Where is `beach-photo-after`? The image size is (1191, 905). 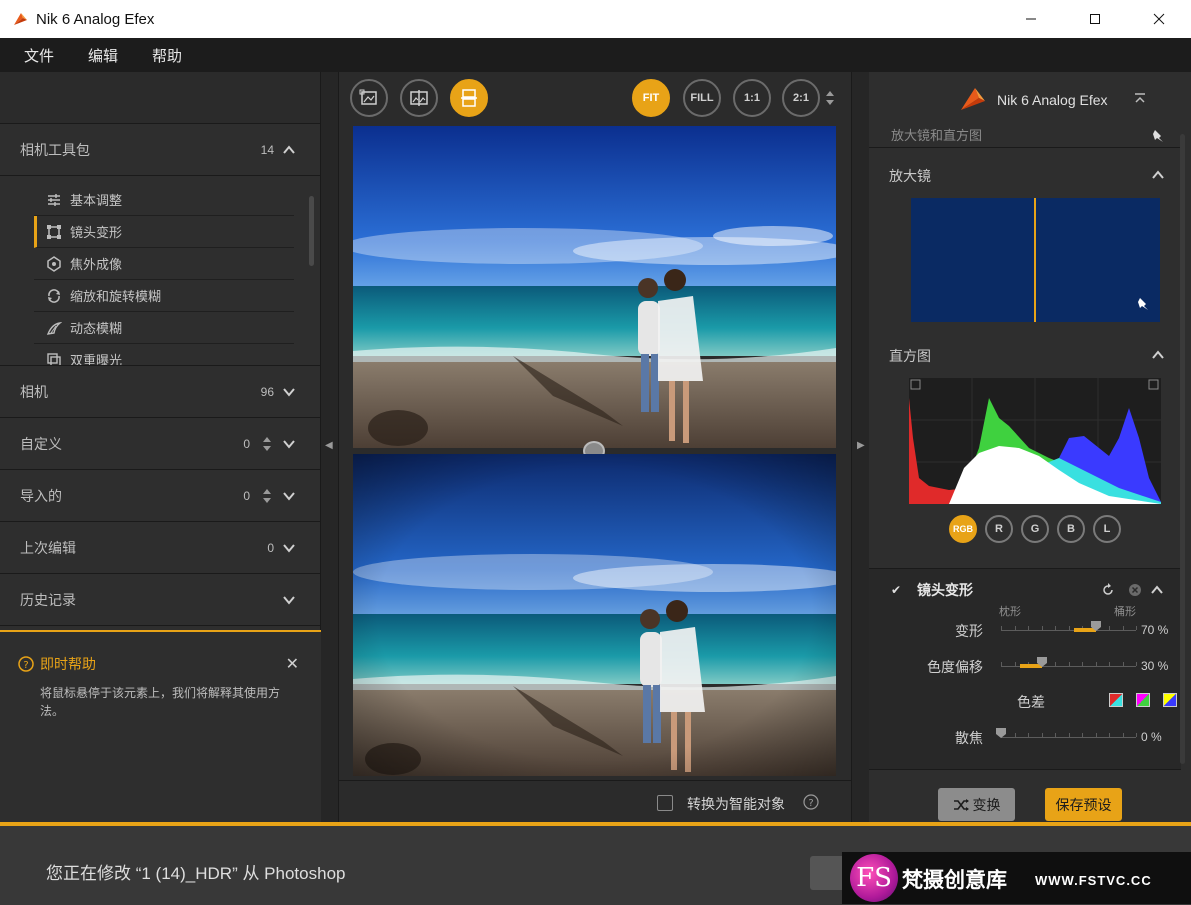 beach-photo-after is located at coordinates (594, 615).